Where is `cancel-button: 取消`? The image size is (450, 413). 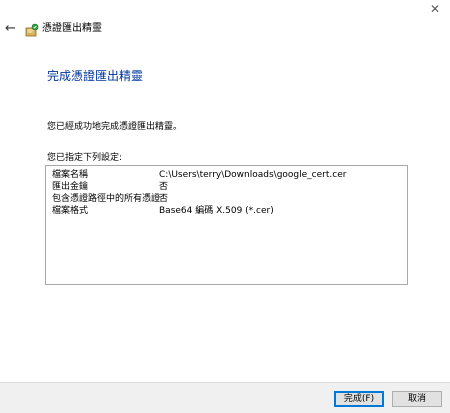 cancel-button: 取消 is located at coordinates (417, 399).